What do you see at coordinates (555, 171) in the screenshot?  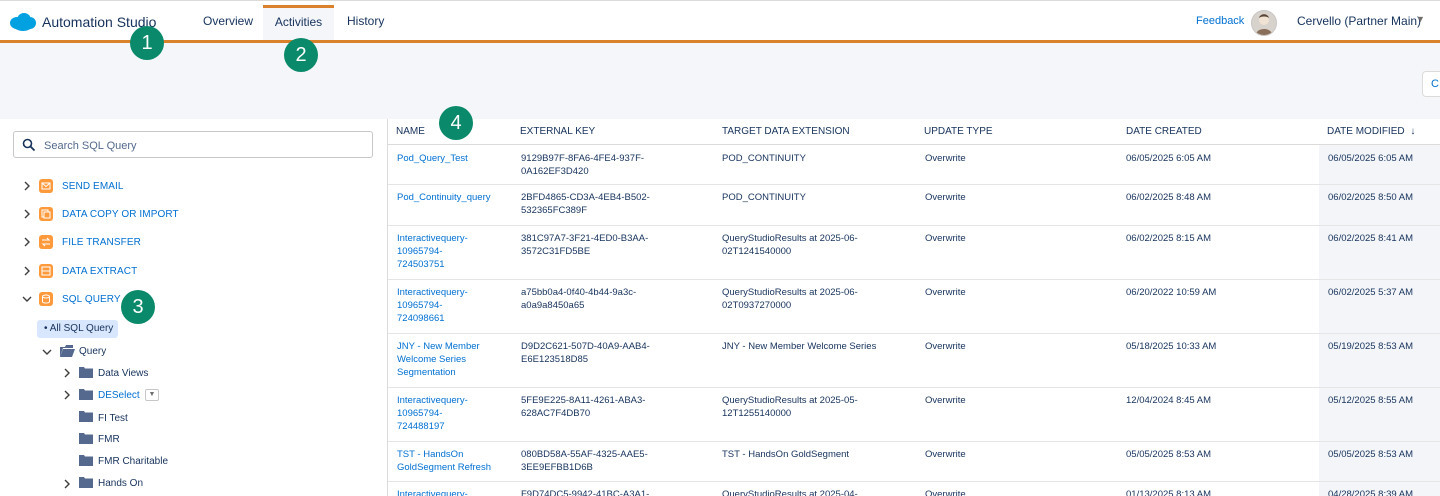 I see `cell-external-key: 0A162EF3D420` at bounding box center [555, 171].